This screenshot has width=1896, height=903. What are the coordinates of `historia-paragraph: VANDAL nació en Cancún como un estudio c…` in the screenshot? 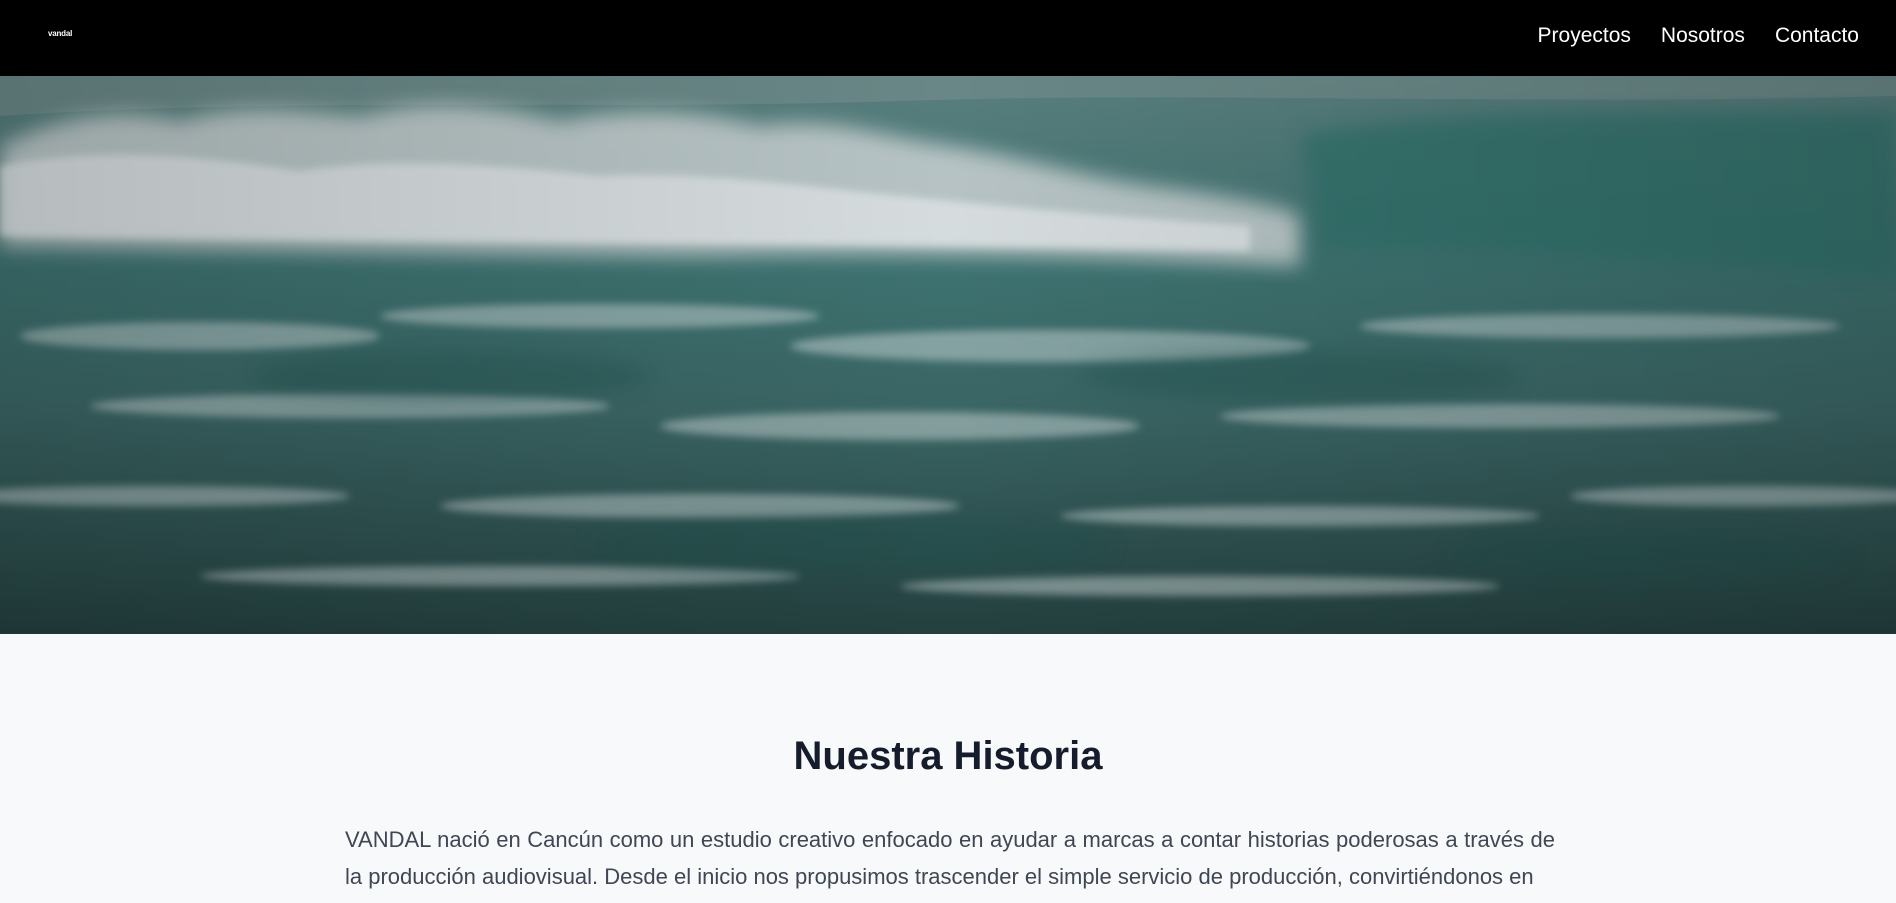 It's located at (950, 858).